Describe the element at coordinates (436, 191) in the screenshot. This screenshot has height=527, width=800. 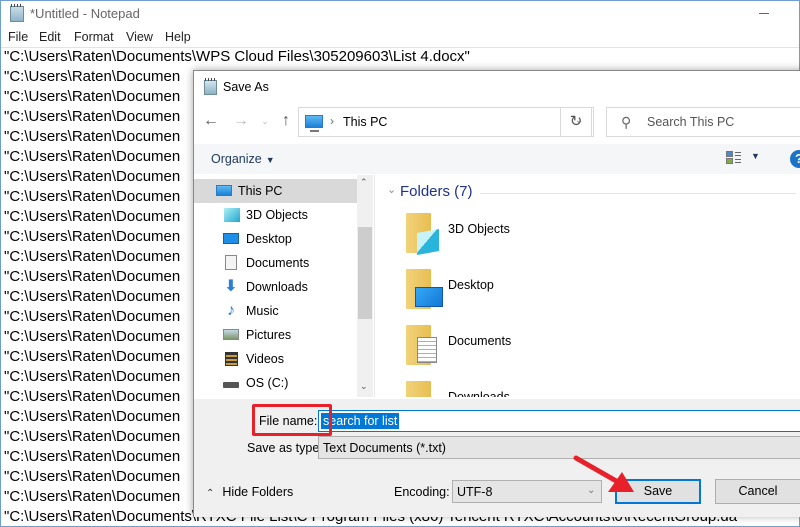
I see `folders-group-title: Folders (7)` at that location.